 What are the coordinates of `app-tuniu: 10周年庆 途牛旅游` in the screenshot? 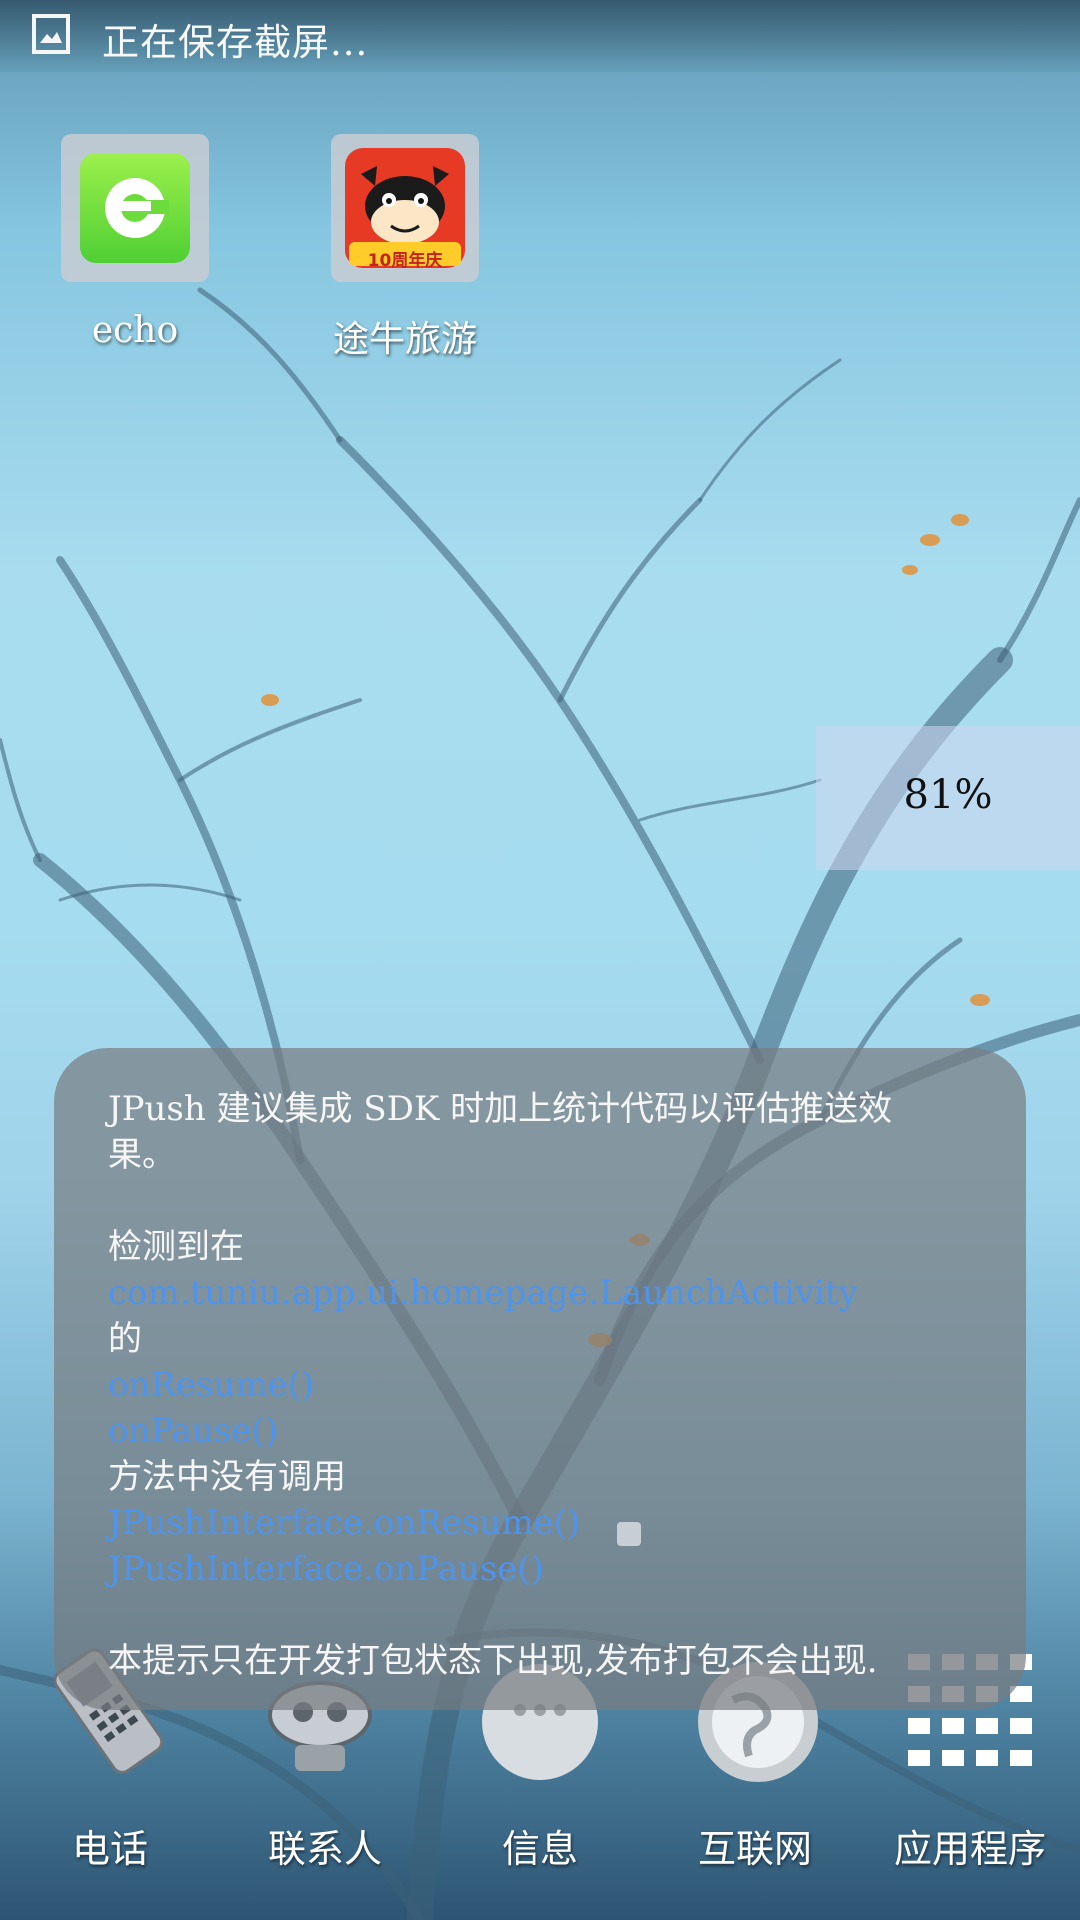 It's located at (405, 248).